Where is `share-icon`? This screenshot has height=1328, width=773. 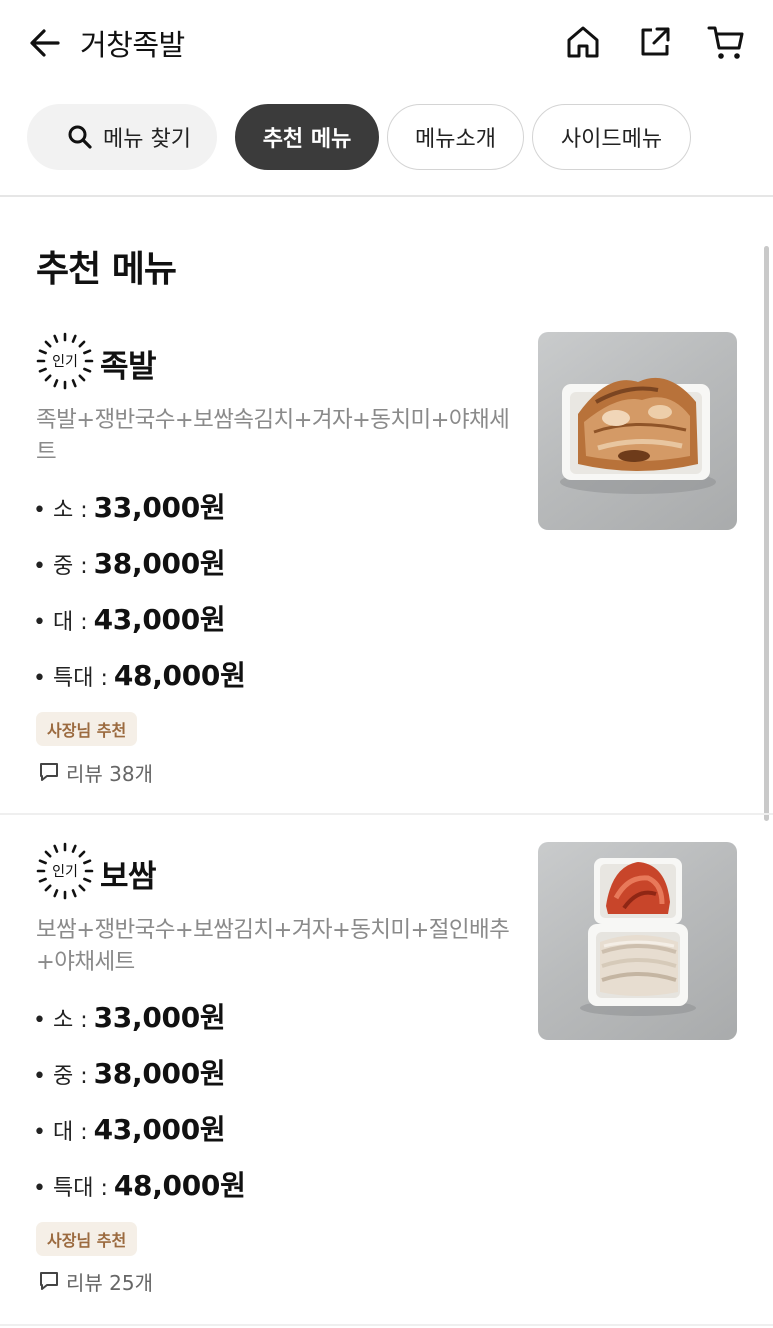
share-icon is located at coordinates (655, 41).